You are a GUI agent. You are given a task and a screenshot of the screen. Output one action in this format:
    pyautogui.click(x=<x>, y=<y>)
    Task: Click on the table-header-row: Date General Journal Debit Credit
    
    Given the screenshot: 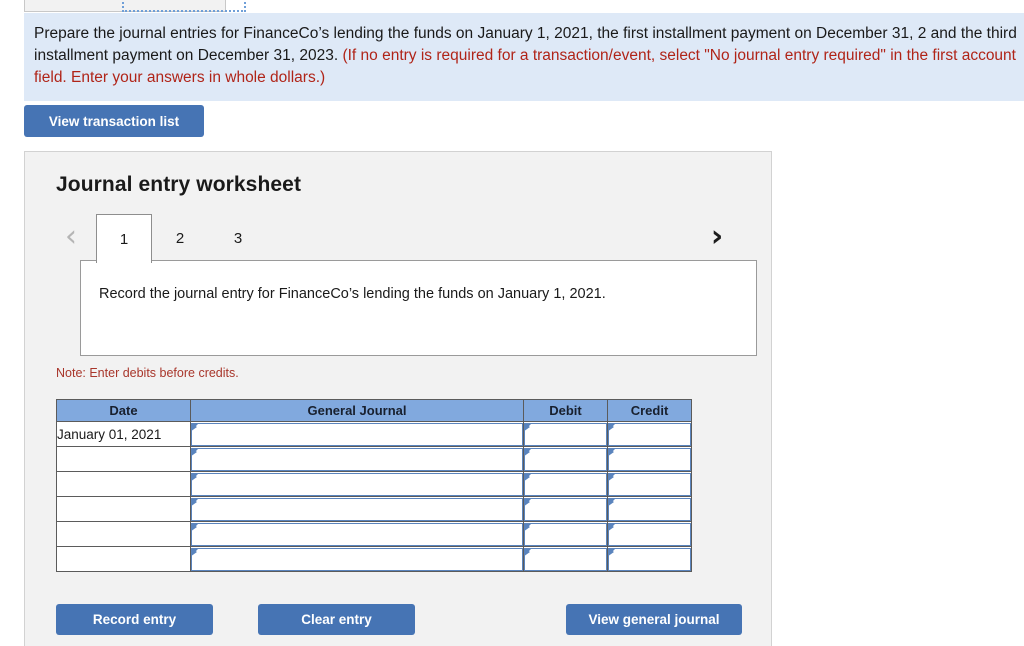 What is the action you would take?
    pyautogui.click(x=374, y=410)
    